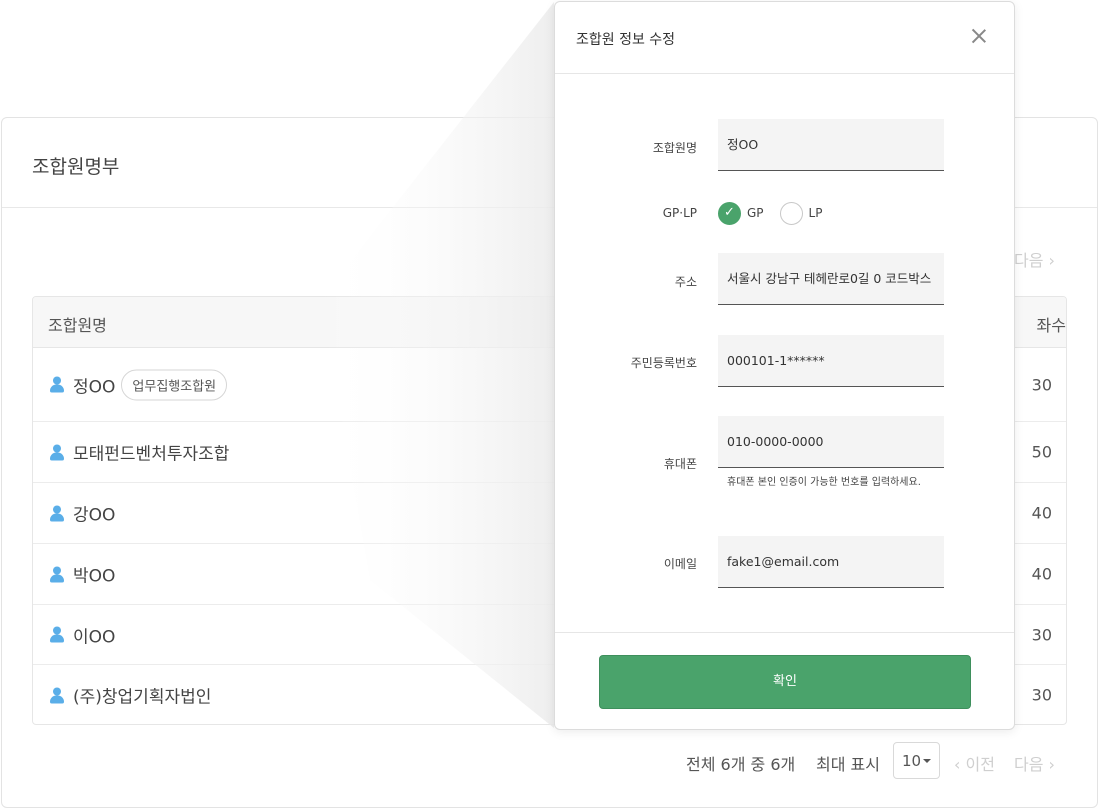  What do you see at coordinates (974, 763) in the screenshot?
I see `prev-page-button: ‹ 이전` at bounding box center [974, 763].